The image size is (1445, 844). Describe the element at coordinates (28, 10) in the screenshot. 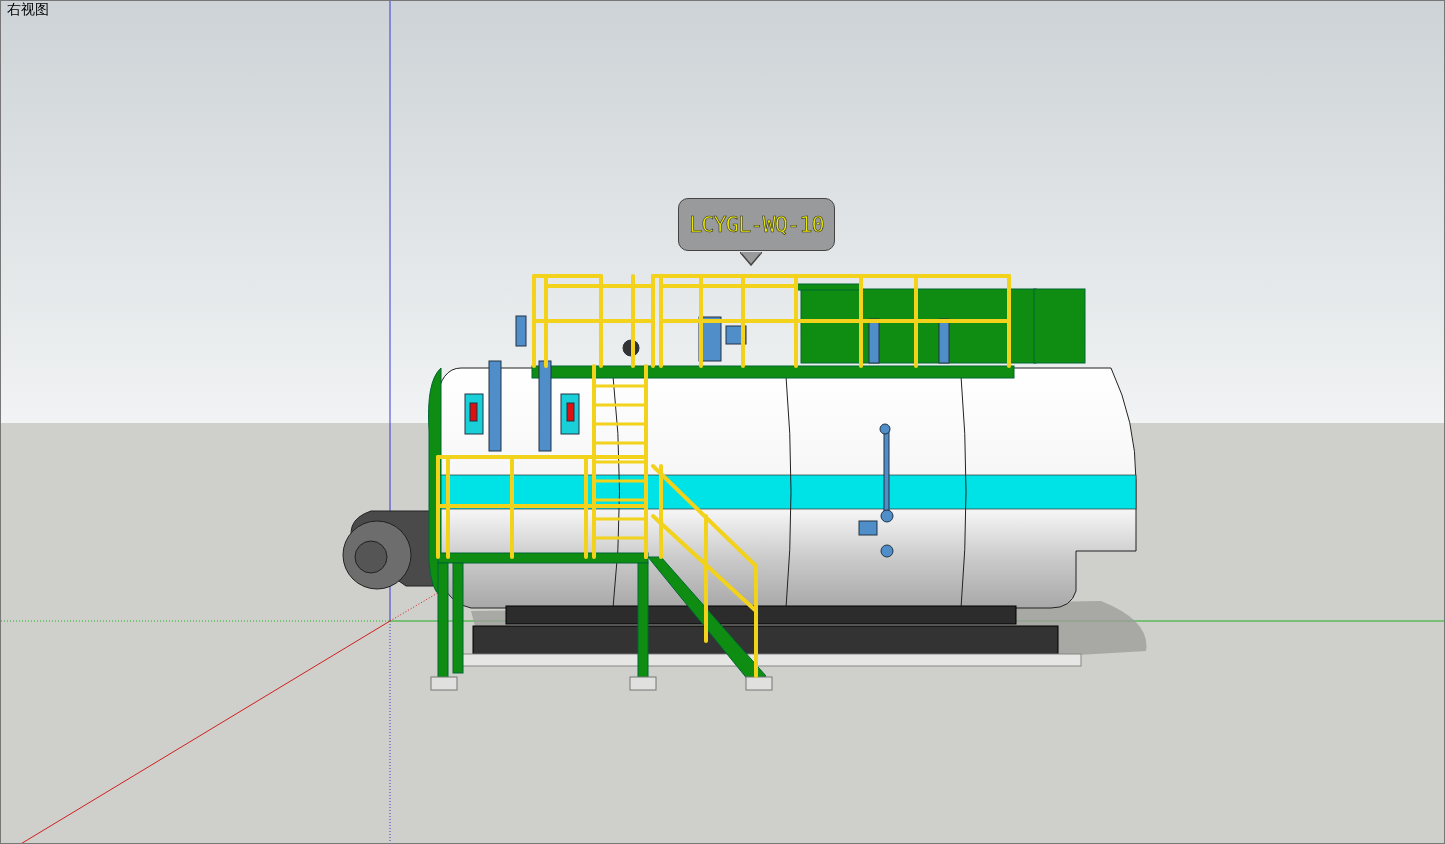

I see `view-label: 右视图` at that location.